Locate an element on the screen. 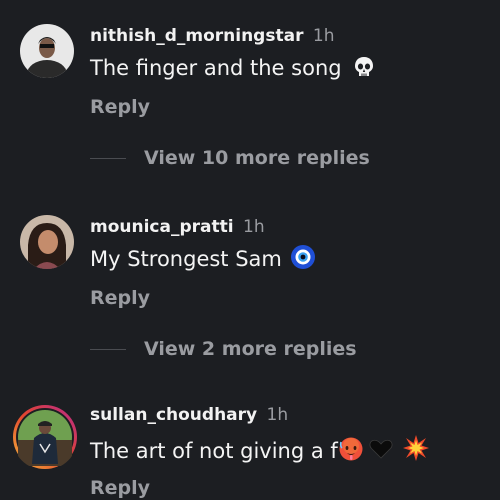 The width and height of the screenshot is (500, 500). comment-text-row: My Strongest Sam is located at coordinates (203, 260).